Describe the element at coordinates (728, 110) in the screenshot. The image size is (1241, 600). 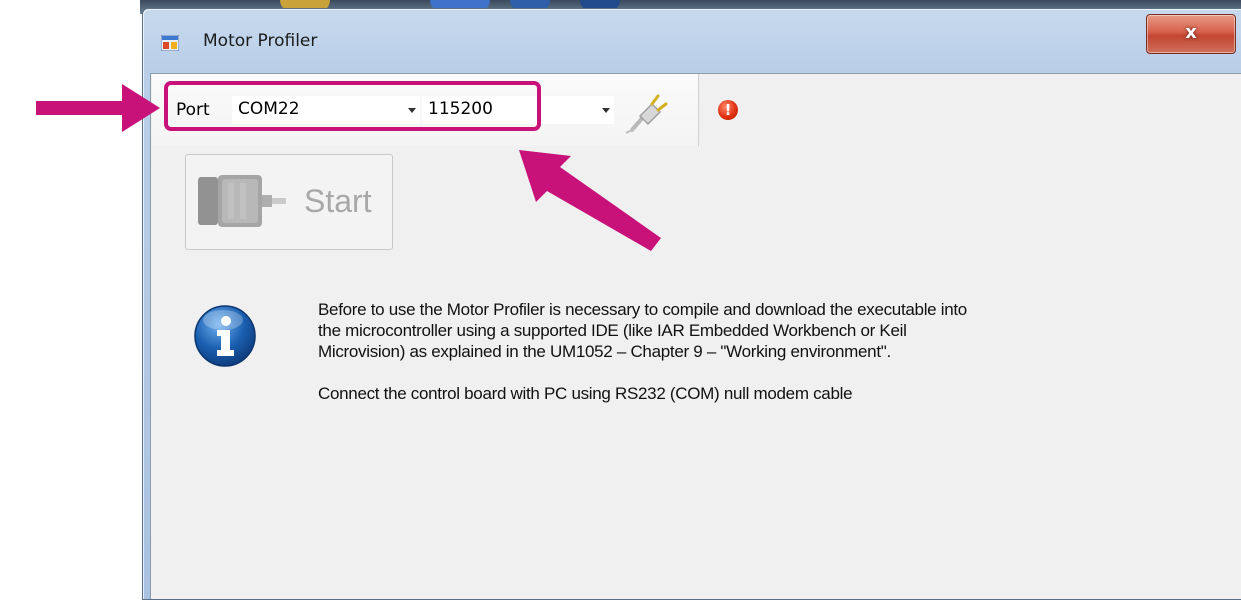
I see `error-icon: !` at that location.